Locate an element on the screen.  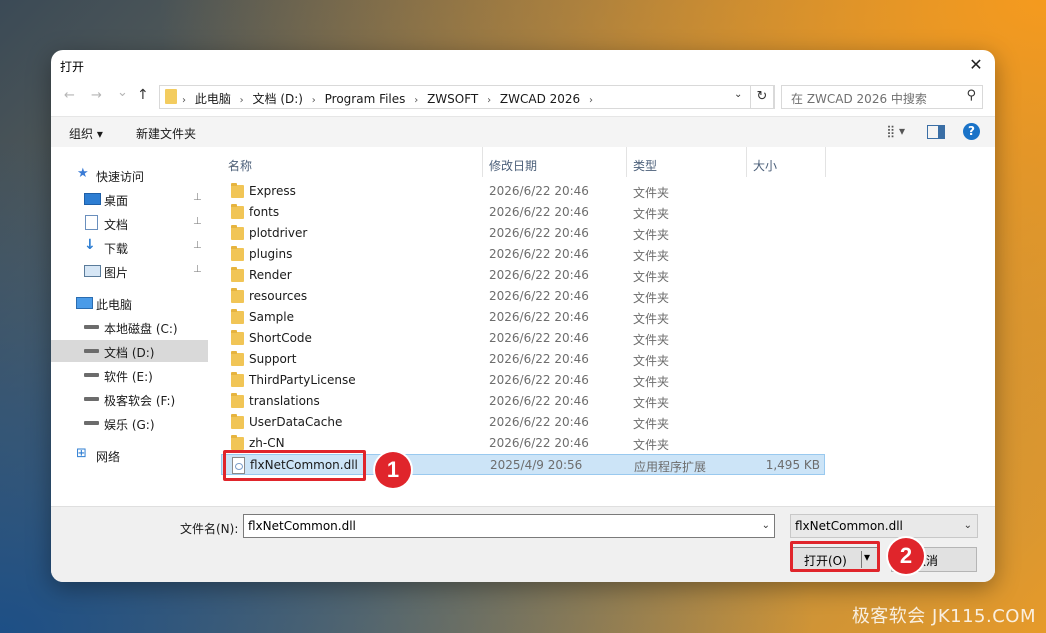
table-row: Render 2026/6/22 20:46 文件夹 is located at coordinates (523, 275).